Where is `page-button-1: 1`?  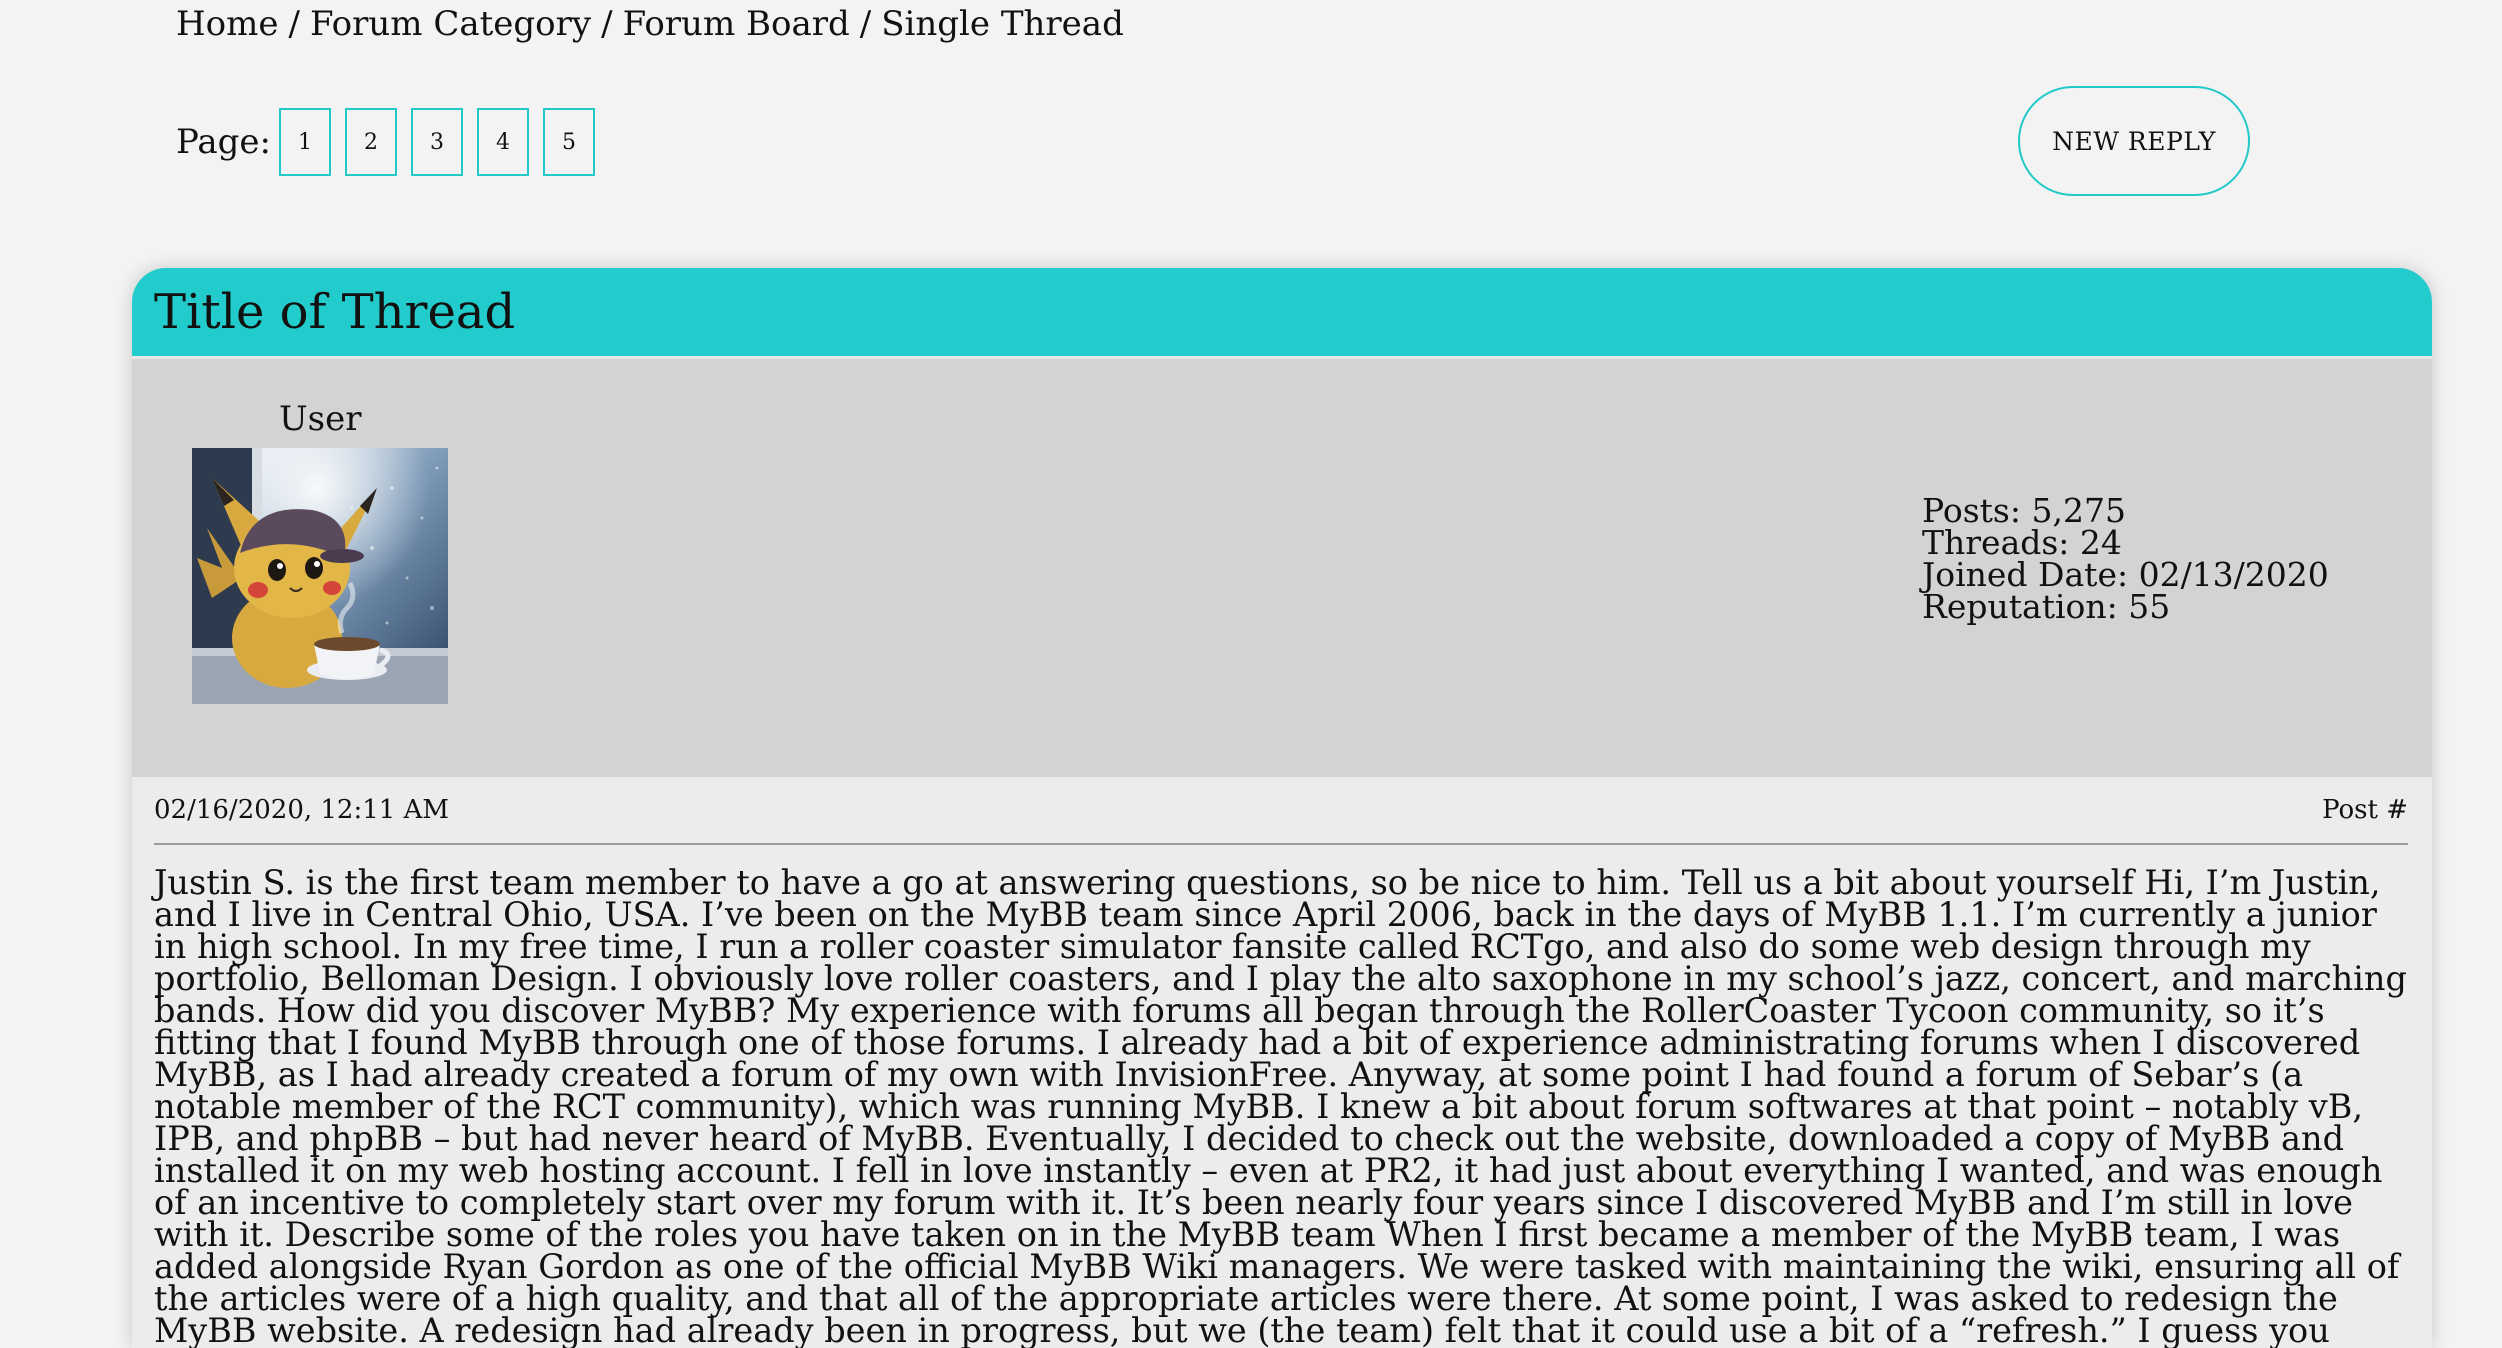
page-button-1: 1 is located at coordinates (304, 142).